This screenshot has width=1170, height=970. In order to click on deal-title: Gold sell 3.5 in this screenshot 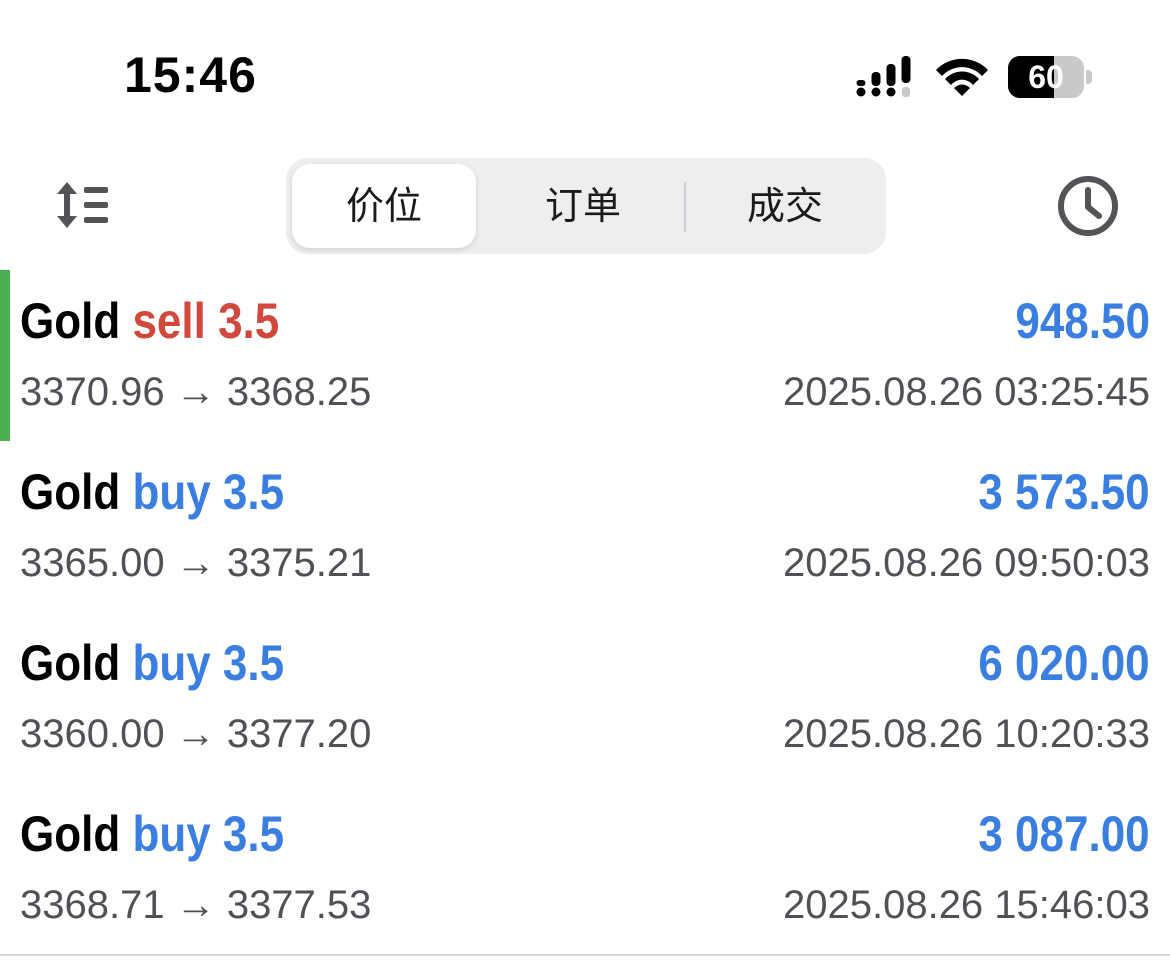, I will do `click(149, 321)`.